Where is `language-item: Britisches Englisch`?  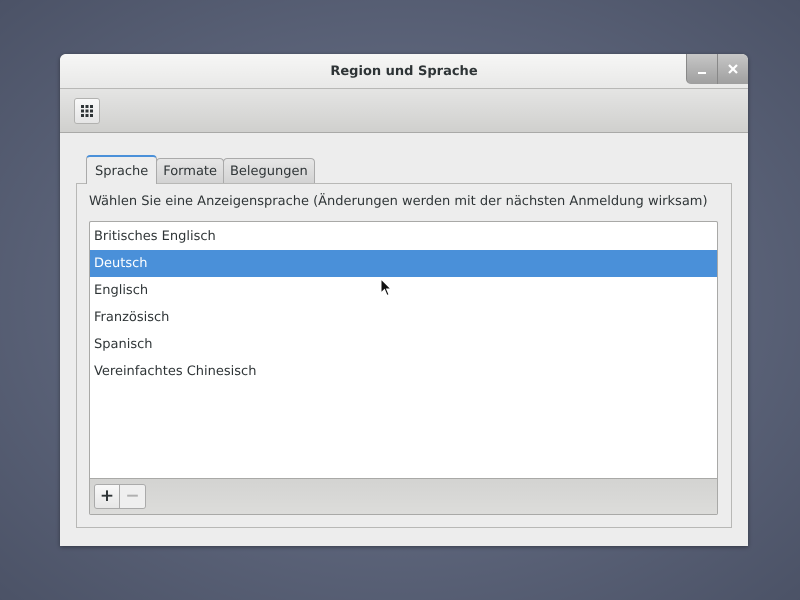 language-item: Britisches Englisch is located at coordinates (403, 236).